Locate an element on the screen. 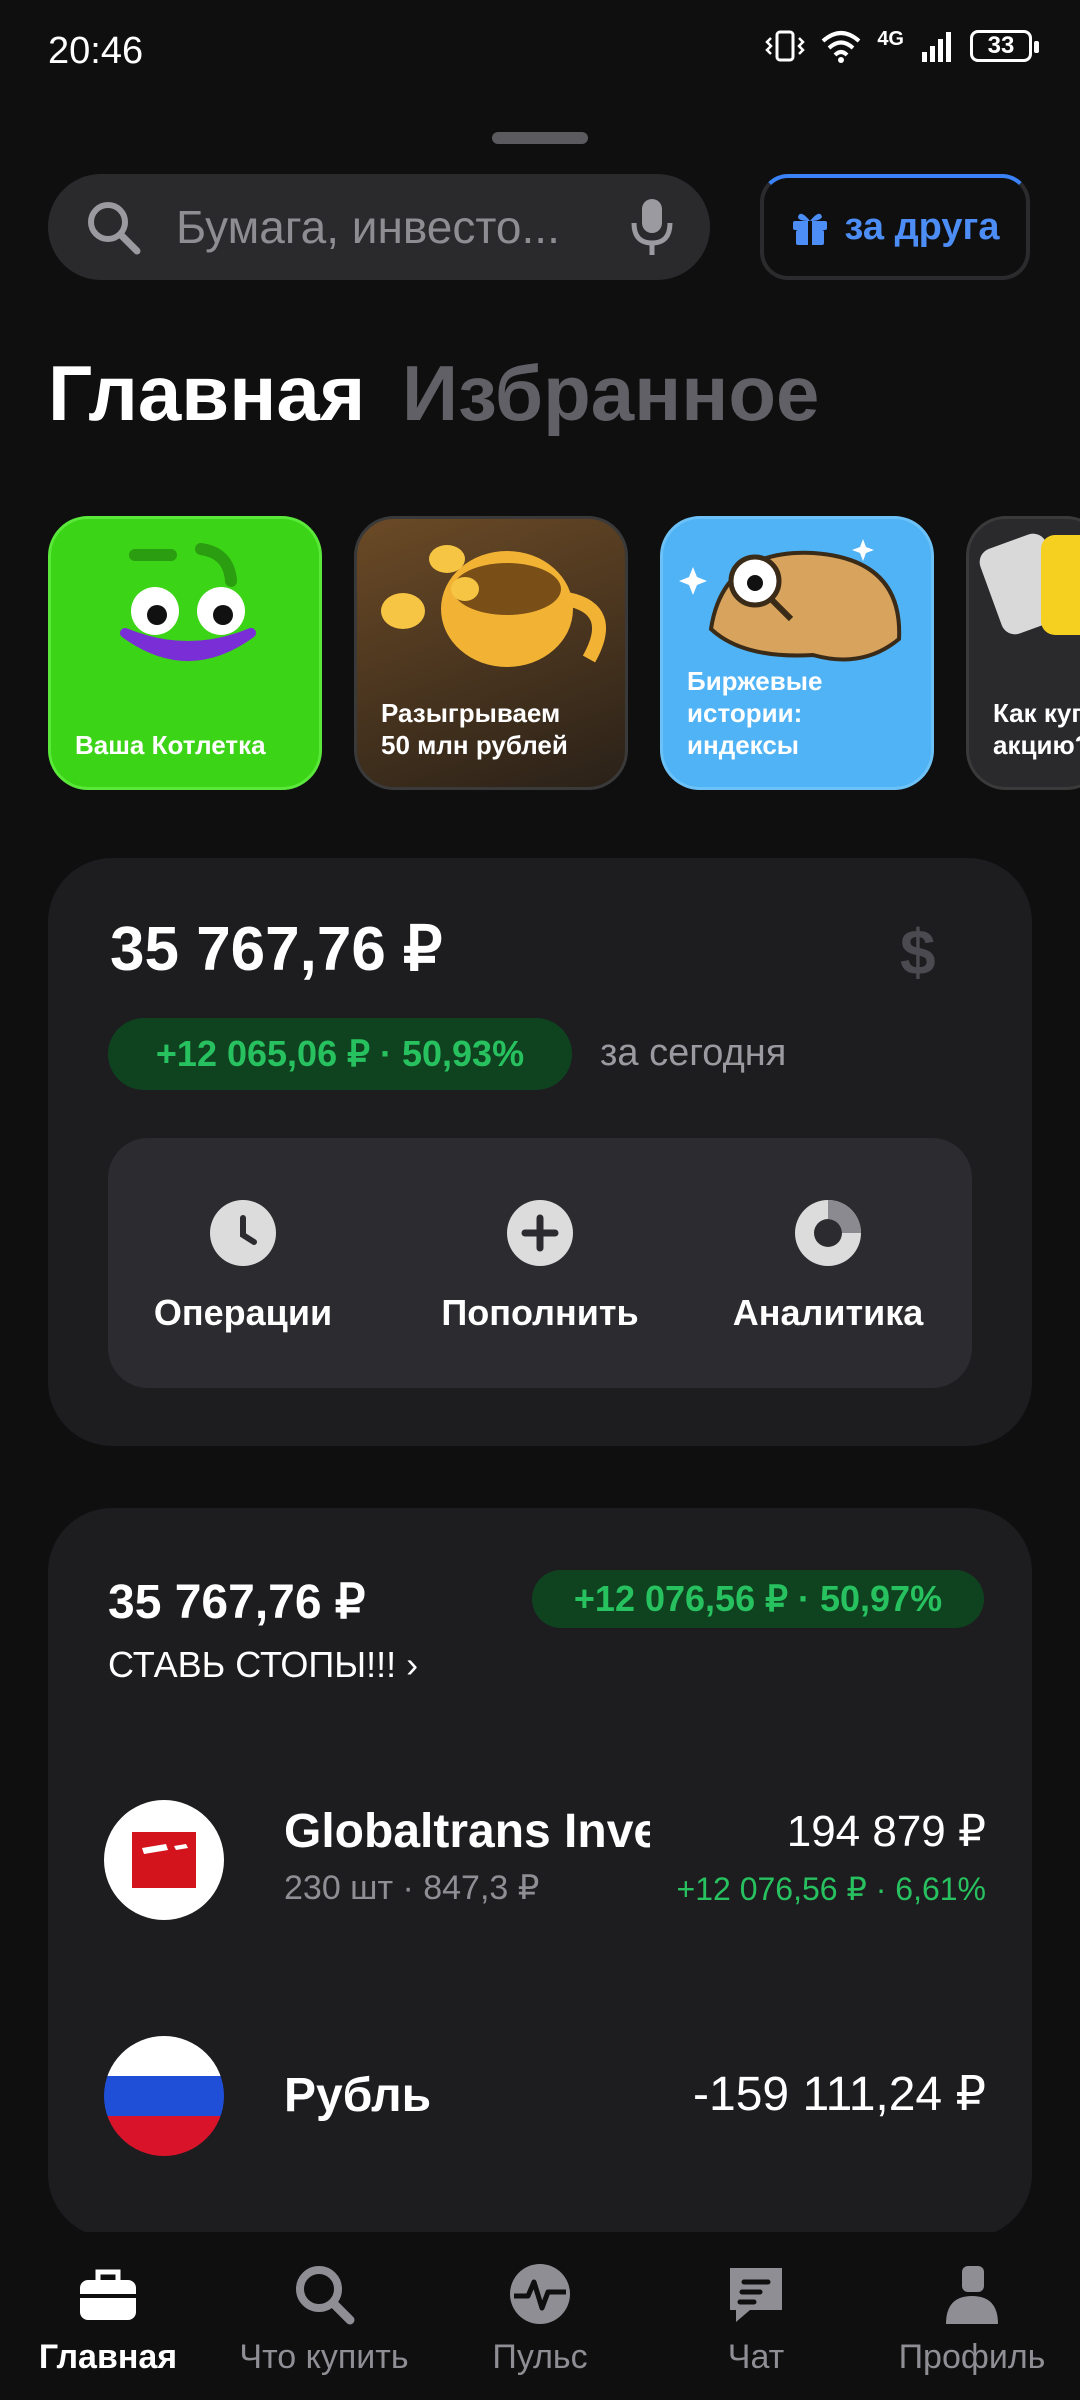 This screenshot has height=2400, width=1080. story-label: Биржевые истории: индексы is located at coordinates (755, 713).